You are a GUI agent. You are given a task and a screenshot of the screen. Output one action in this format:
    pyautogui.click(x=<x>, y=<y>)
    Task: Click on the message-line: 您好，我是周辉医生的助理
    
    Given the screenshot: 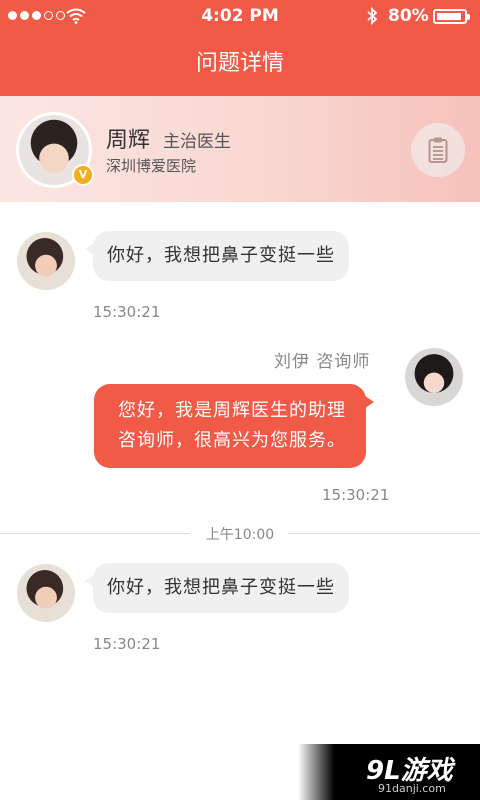 What is the action you would take?
    pyautogui.click(x=232, y=410)
    